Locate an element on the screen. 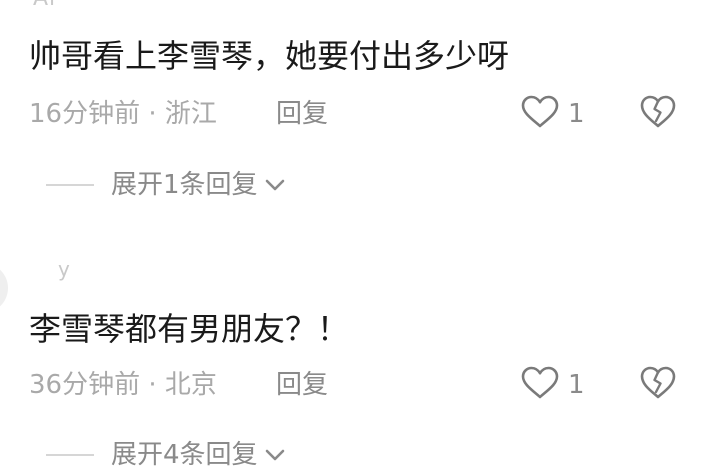 This screenshot has width=719, height=471. comment-time-location: 36分钟前 · 北京 is located at coordinates (123, 385).